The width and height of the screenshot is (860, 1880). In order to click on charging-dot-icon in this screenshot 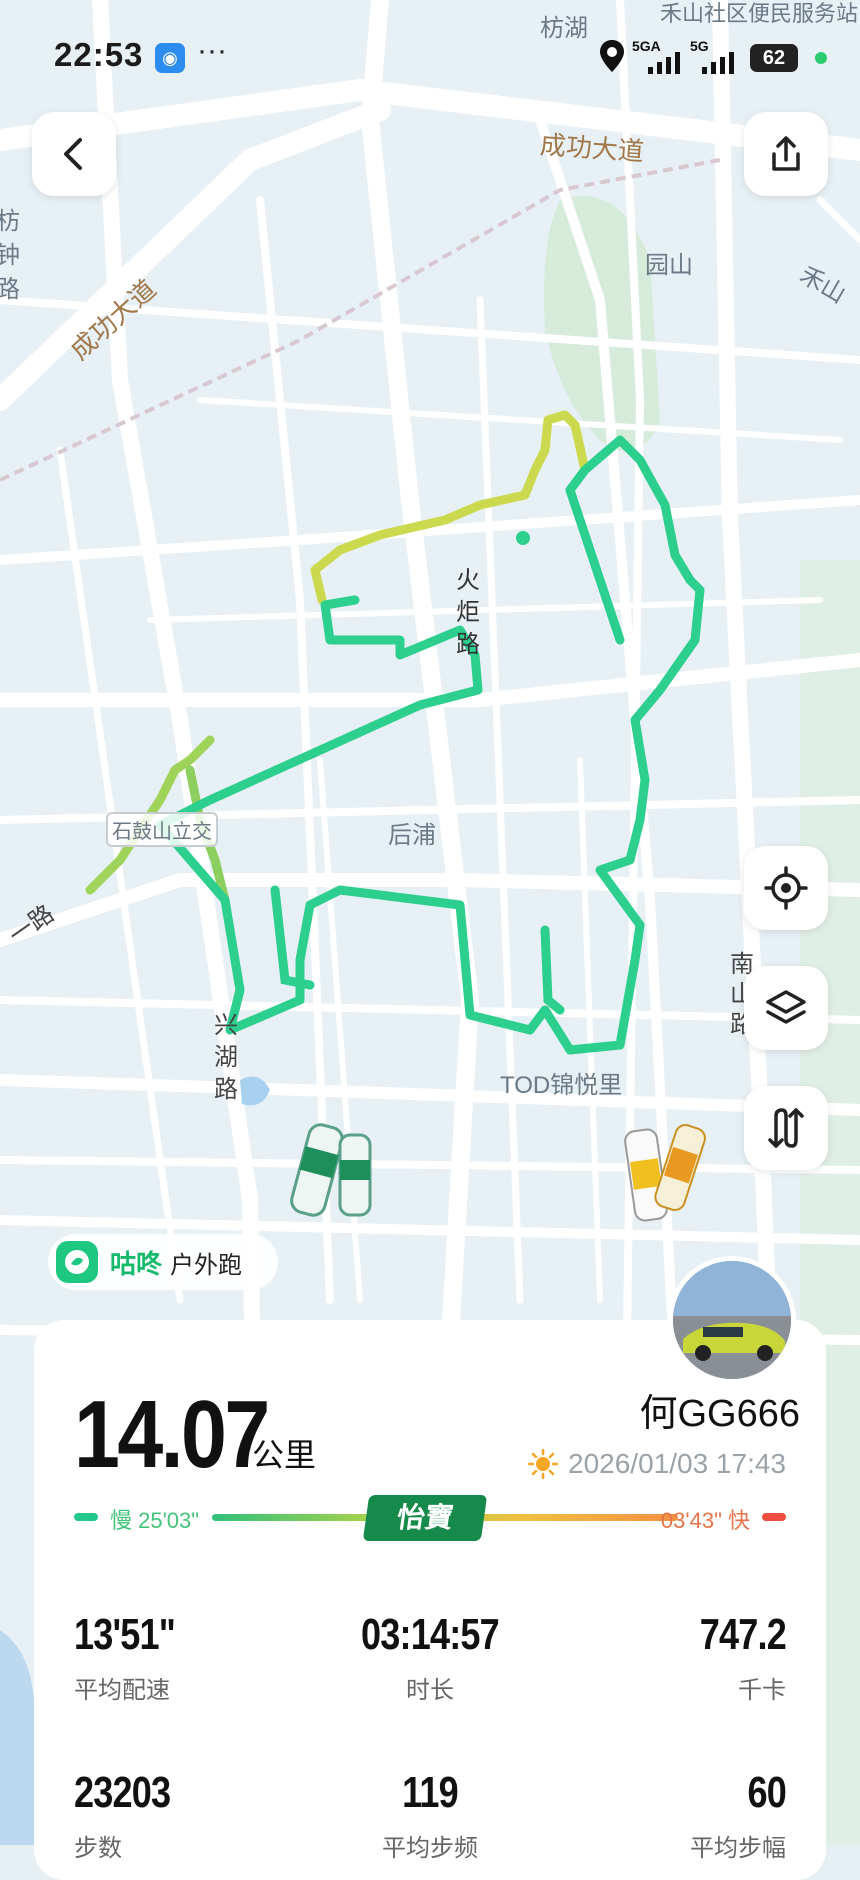, I will do `click(821, 58)`.